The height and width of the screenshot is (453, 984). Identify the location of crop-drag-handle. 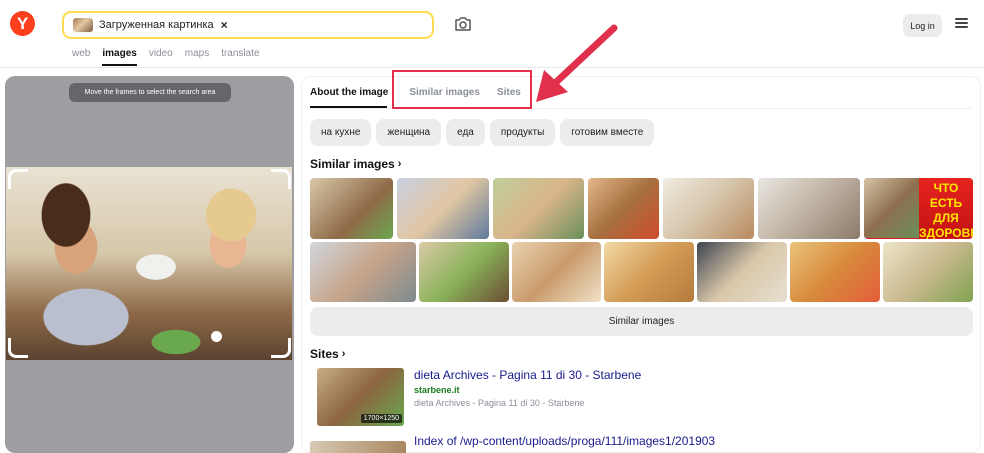
(216, 336).